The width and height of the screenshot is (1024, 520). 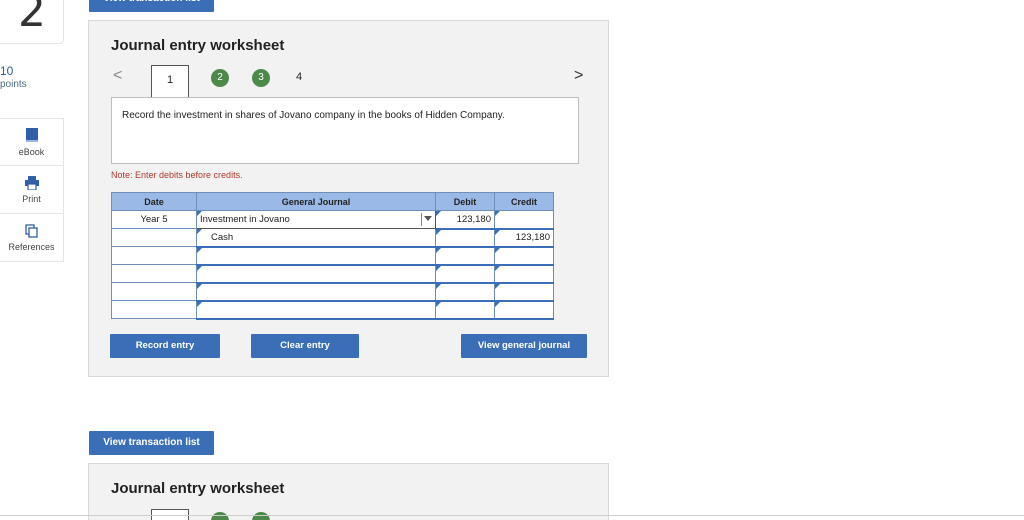 What do you see at coordinates (177, 175) in the screenshot?
I see `note-text: Note: Enter debits before credits.` at bounding box center [177, 175].